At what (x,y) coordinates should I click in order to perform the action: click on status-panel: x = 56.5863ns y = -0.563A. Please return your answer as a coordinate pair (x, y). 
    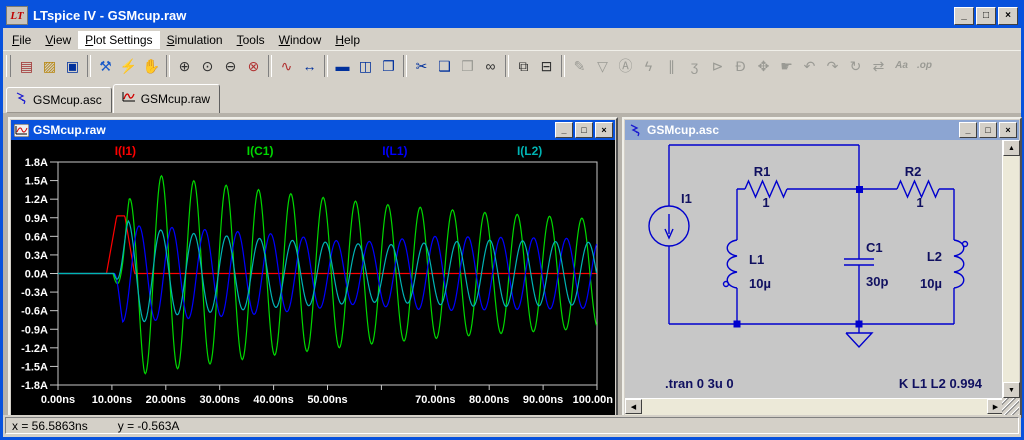
    Looking at the image, I should click on (512, 425).